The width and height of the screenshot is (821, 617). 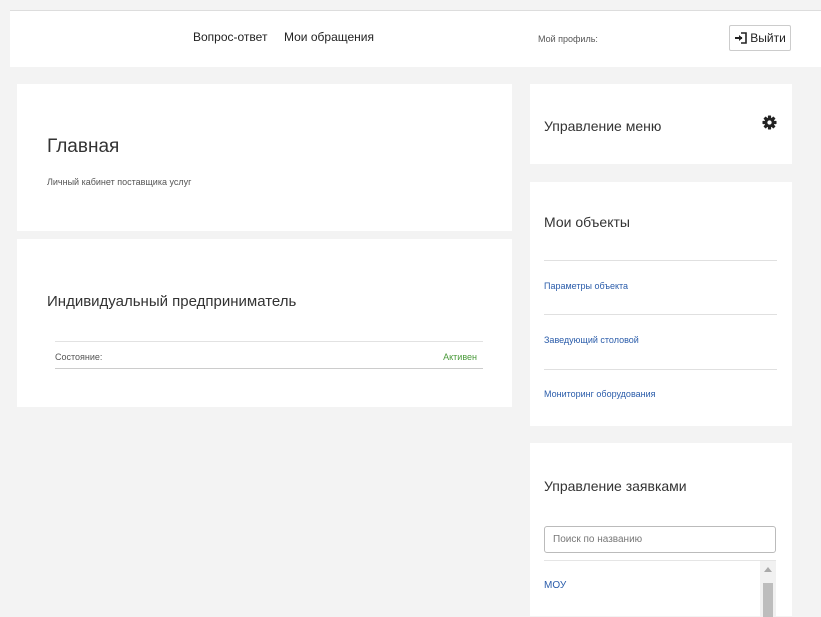 What do you see at coordinates (79, 357) in the screenshot?
I see `status-label: Состояние:` at bounding box center [79, 357].